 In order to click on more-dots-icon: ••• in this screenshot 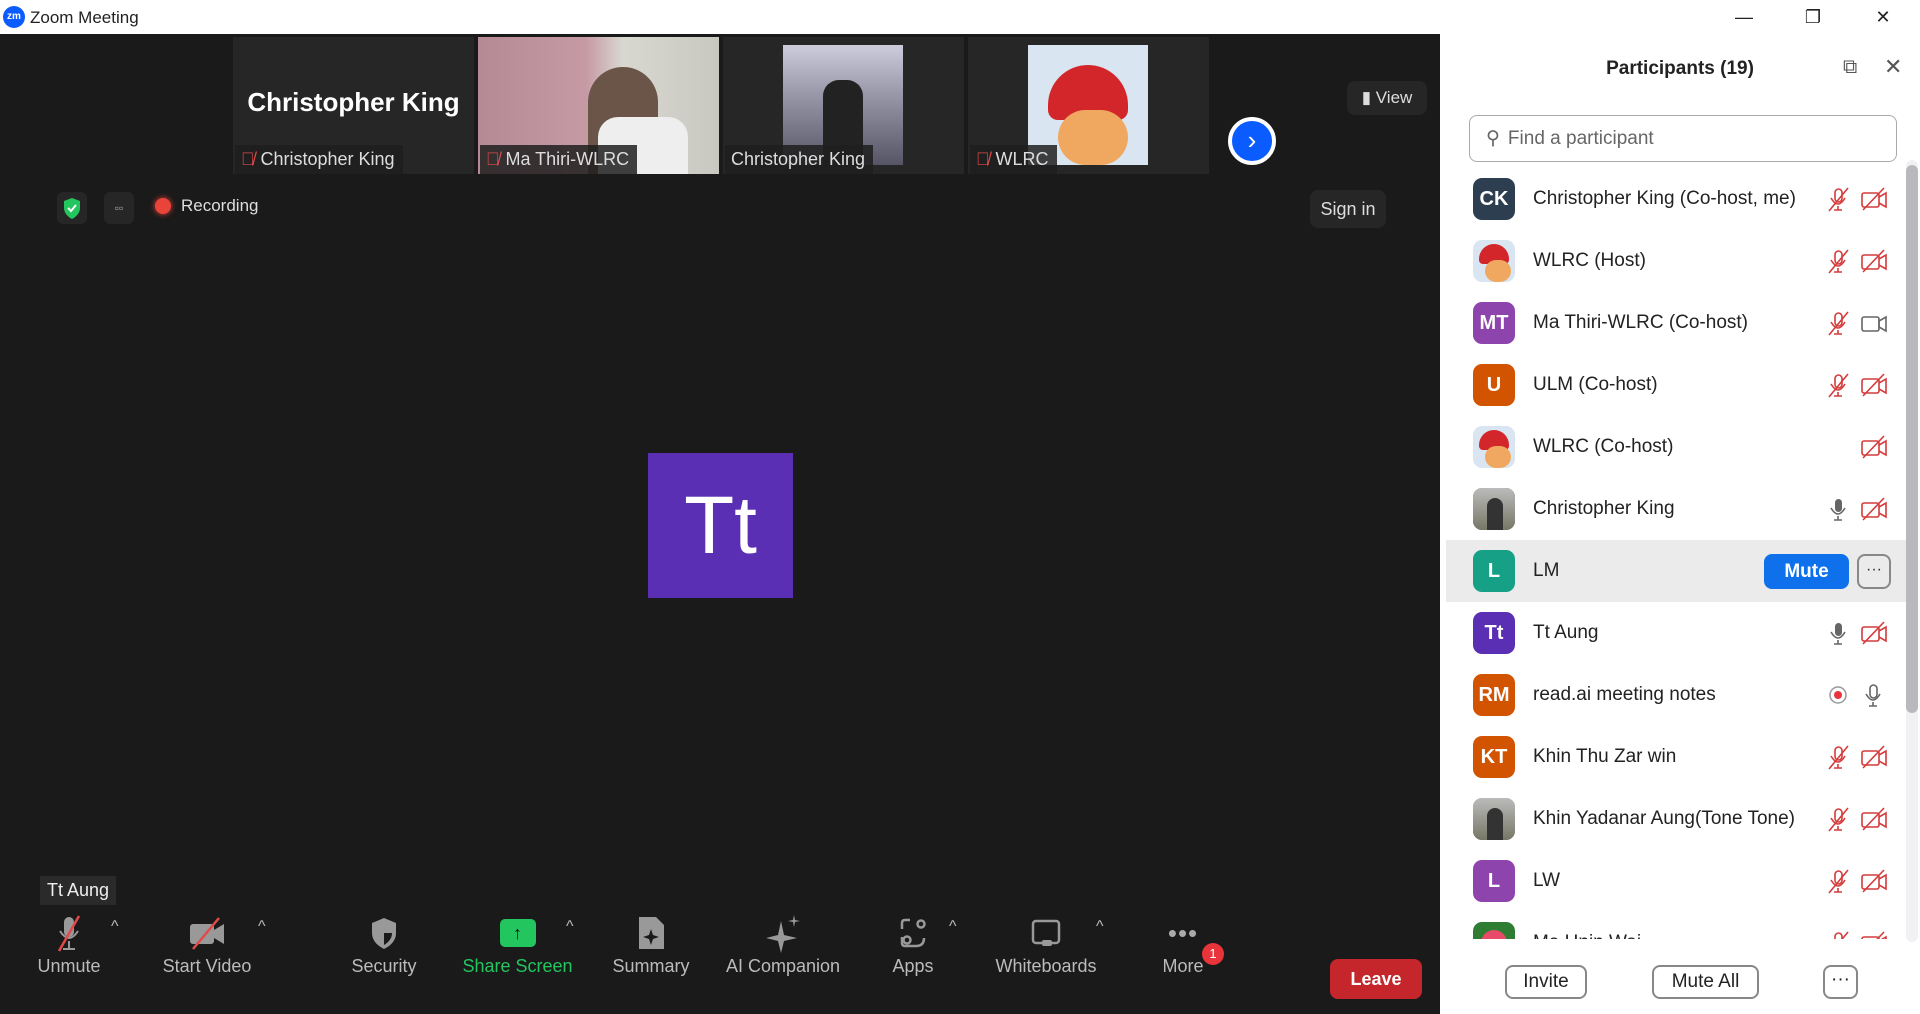, I will do `click(1183, 932)`.